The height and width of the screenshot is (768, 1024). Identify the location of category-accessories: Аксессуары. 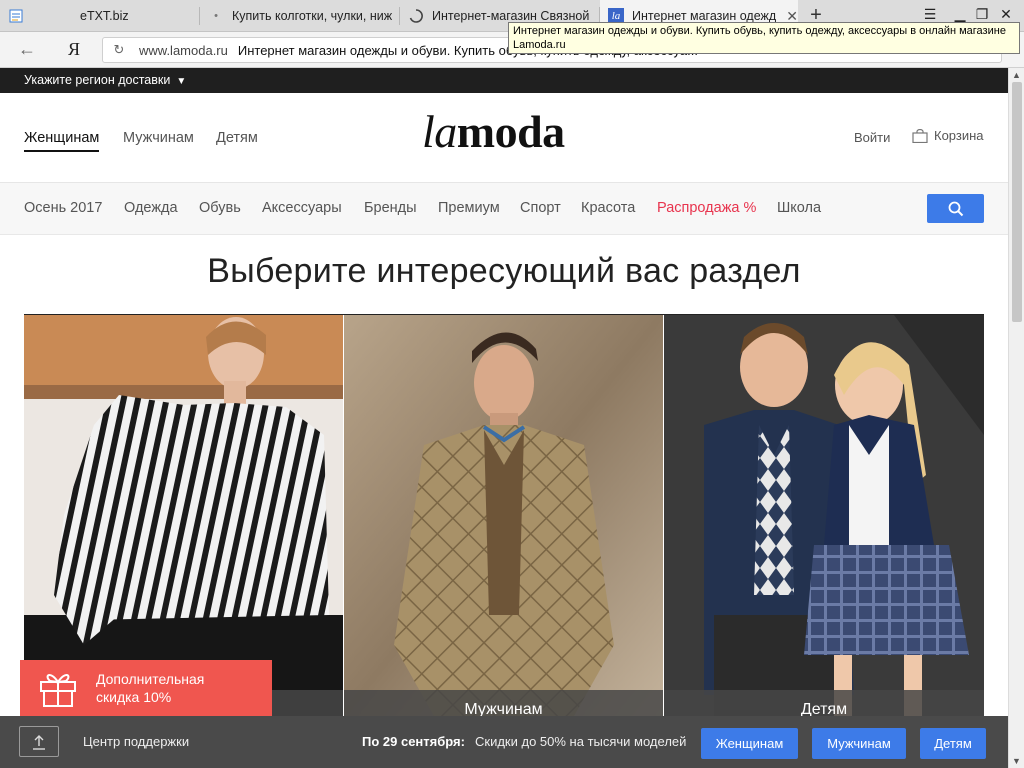
(302, 208).